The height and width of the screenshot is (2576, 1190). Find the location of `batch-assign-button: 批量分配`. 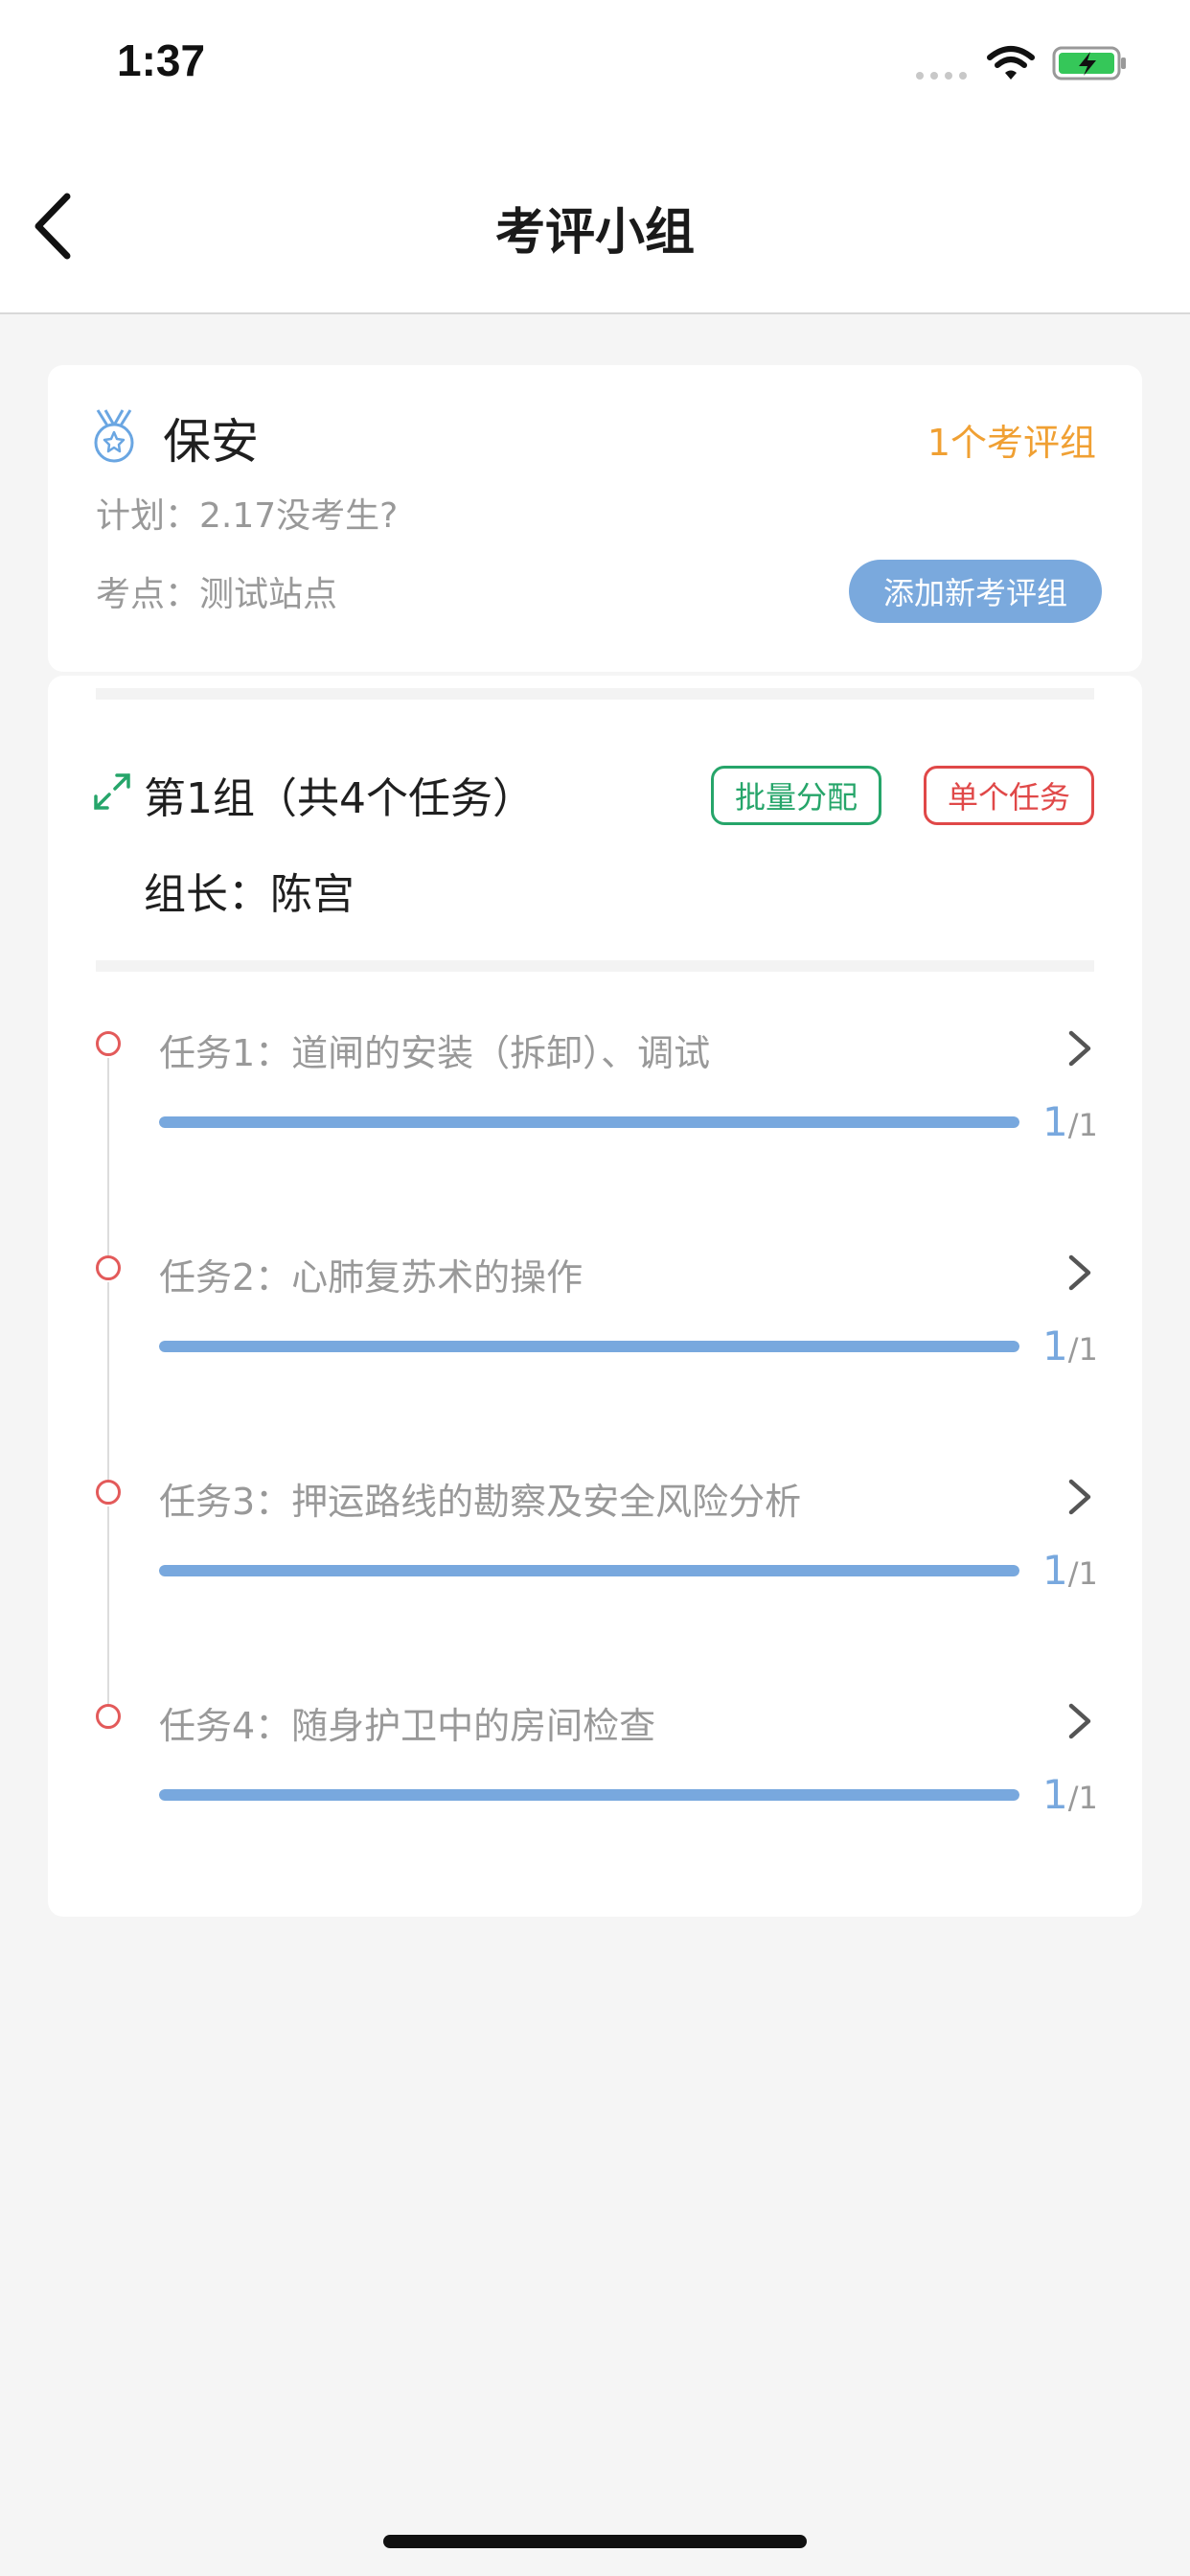

batch-assign-button: 批量分配 is located at coordinates (796, 795).